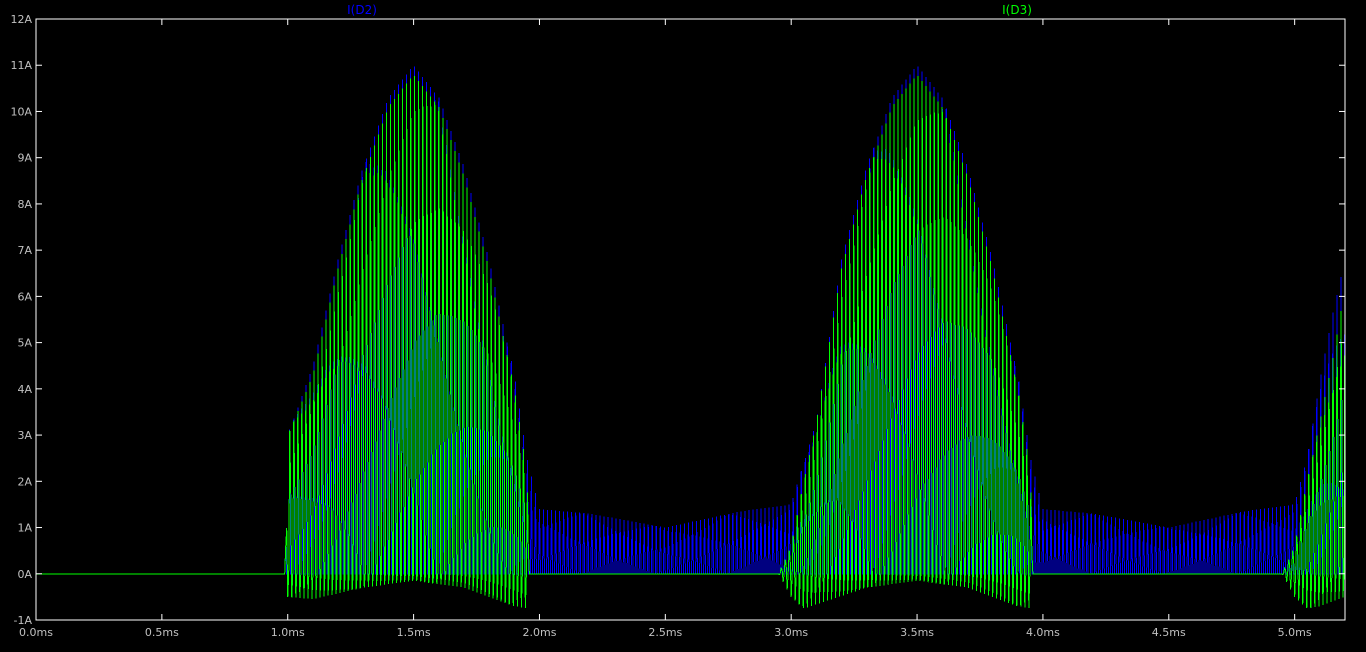 The height and width of the screenshot is (652, 1366). Describe the element at coordinates (24, 528) in the screenshot. I see `y-tick-label: 1A` at that location.